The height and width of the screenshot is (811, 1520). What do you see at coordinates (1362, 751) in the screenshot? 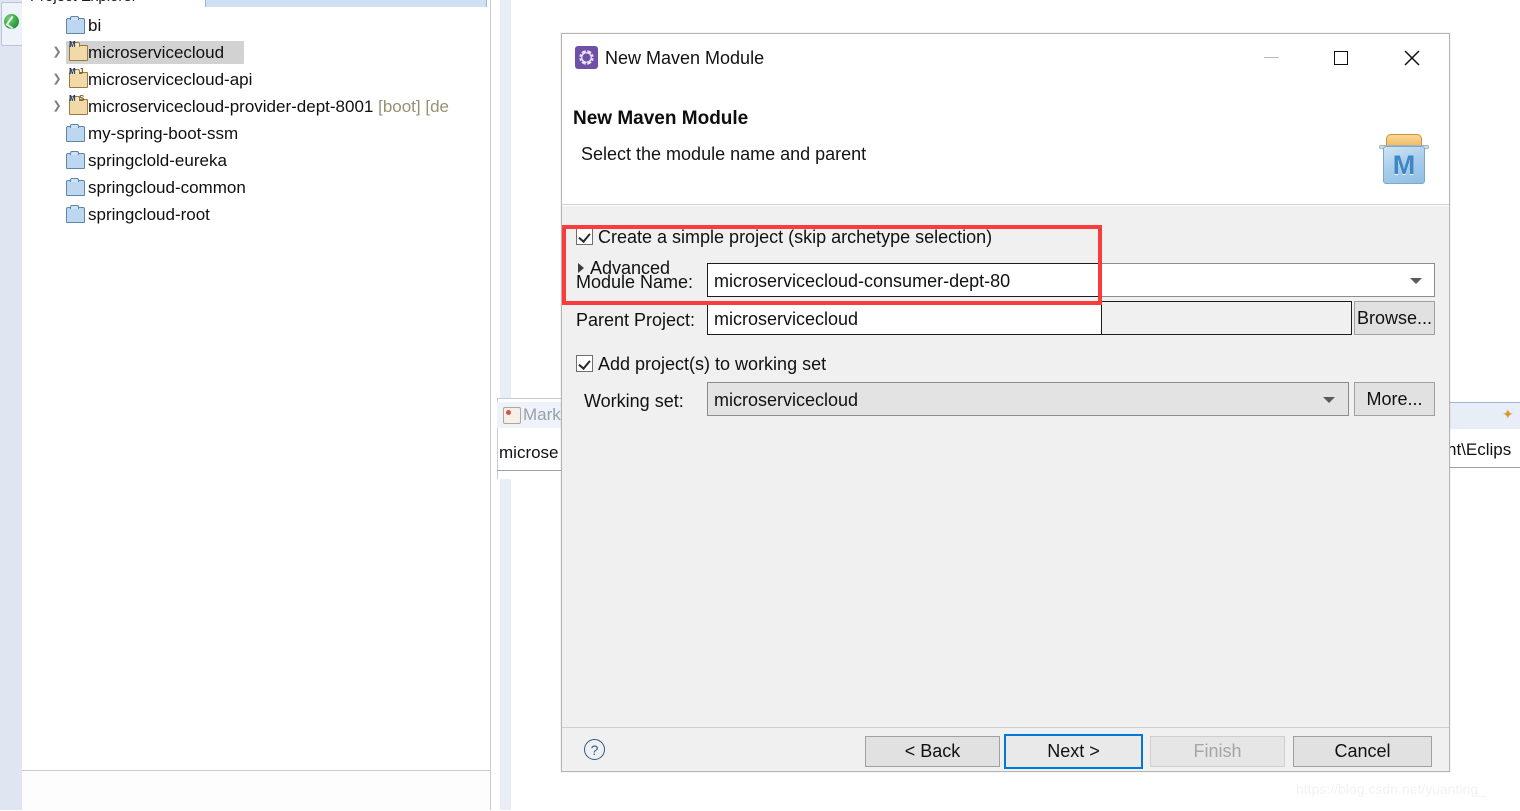
I see `cancel-button: Cancel` at bounding box center [1362, 751].